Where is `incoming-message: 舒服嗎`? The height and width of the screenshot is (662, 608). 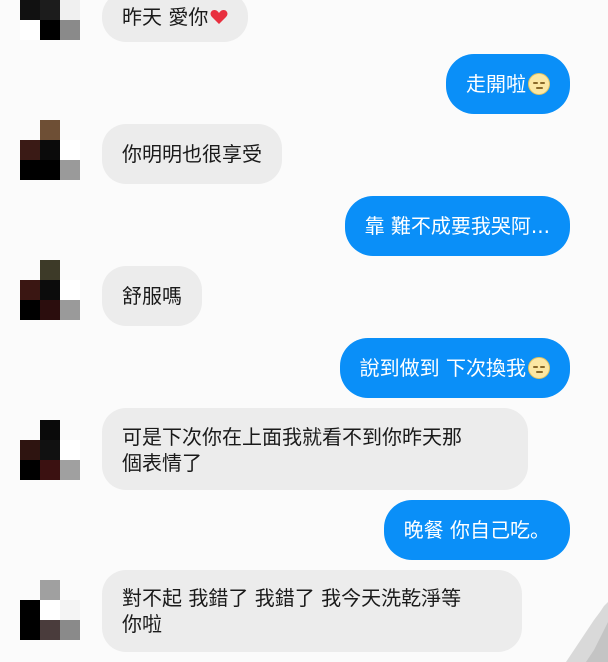
incoming-message: 舒服嗎 is located at coordinates (152, 296).